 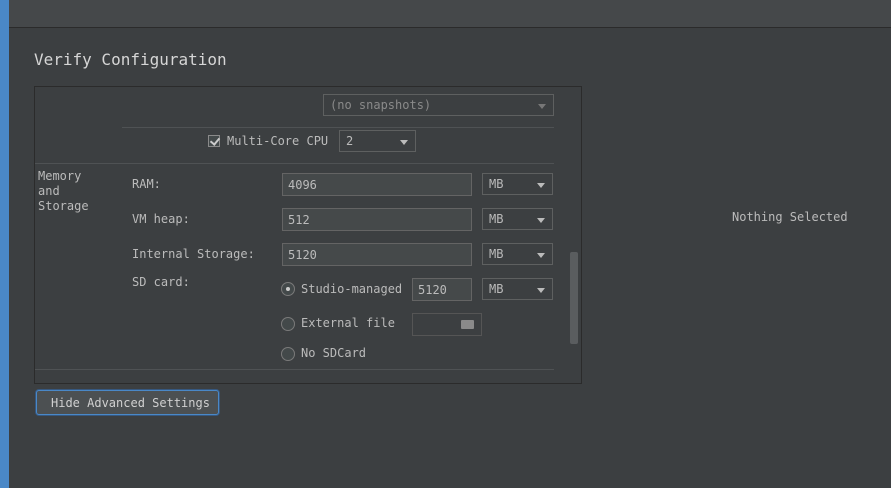 I want to click on details-empty-text: Nothing Selected, so click(x=790, y=217).